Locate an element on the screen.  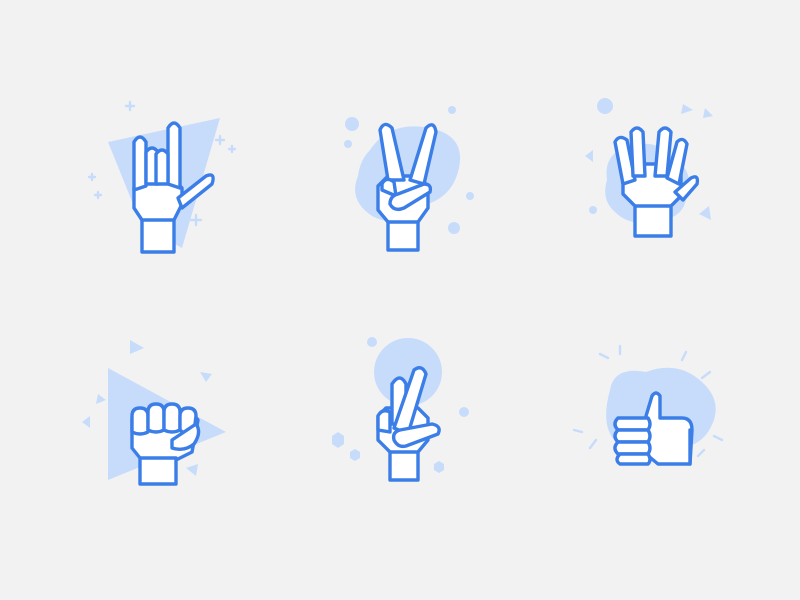
raised-fist-icon is located at coordinates (160, 420).